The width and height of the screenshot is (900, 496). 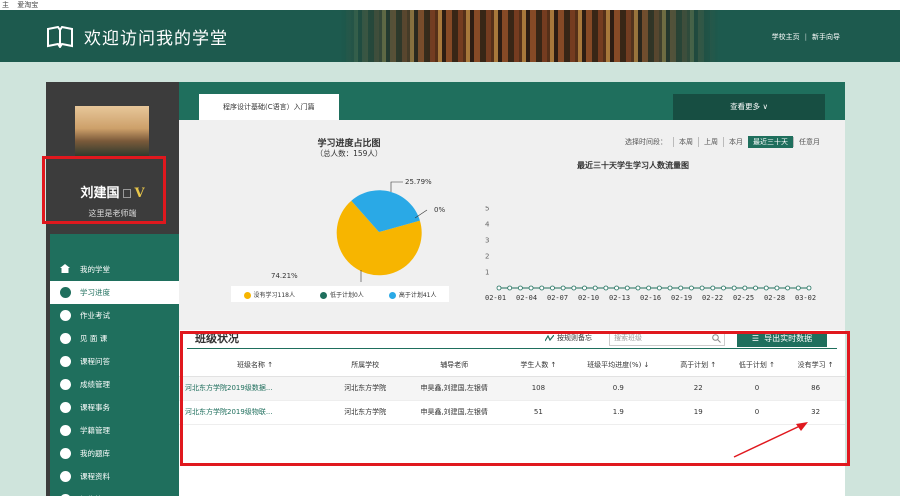 I want to click on globe-icon, so click(x=65, y=338).